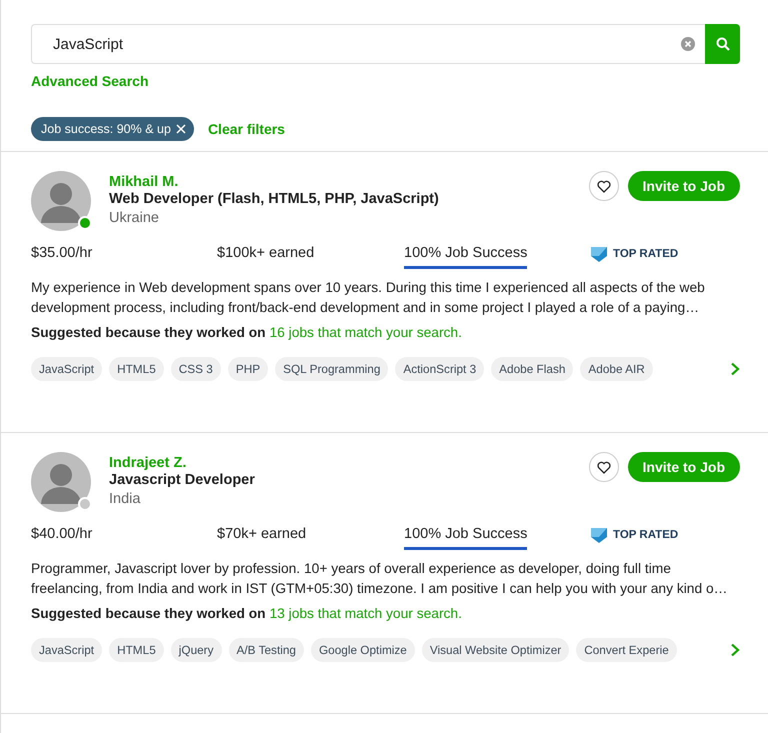 The width and height of the screenshot is (768, 733). What do you see at coordinates (266, 650) in the screenshot?
I see `skill-tag: A/B Testing` at bounding box center [266, 650].